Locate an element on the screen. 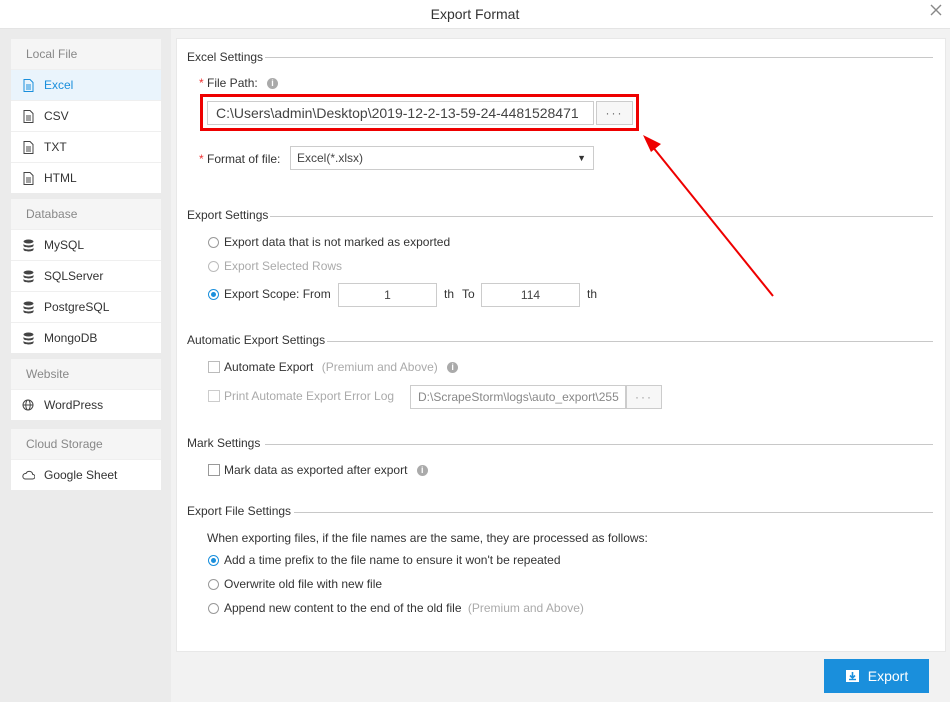 The height and width of the screenshot is (702, 950). annotation-arrow is located at coordinates (708, 216).